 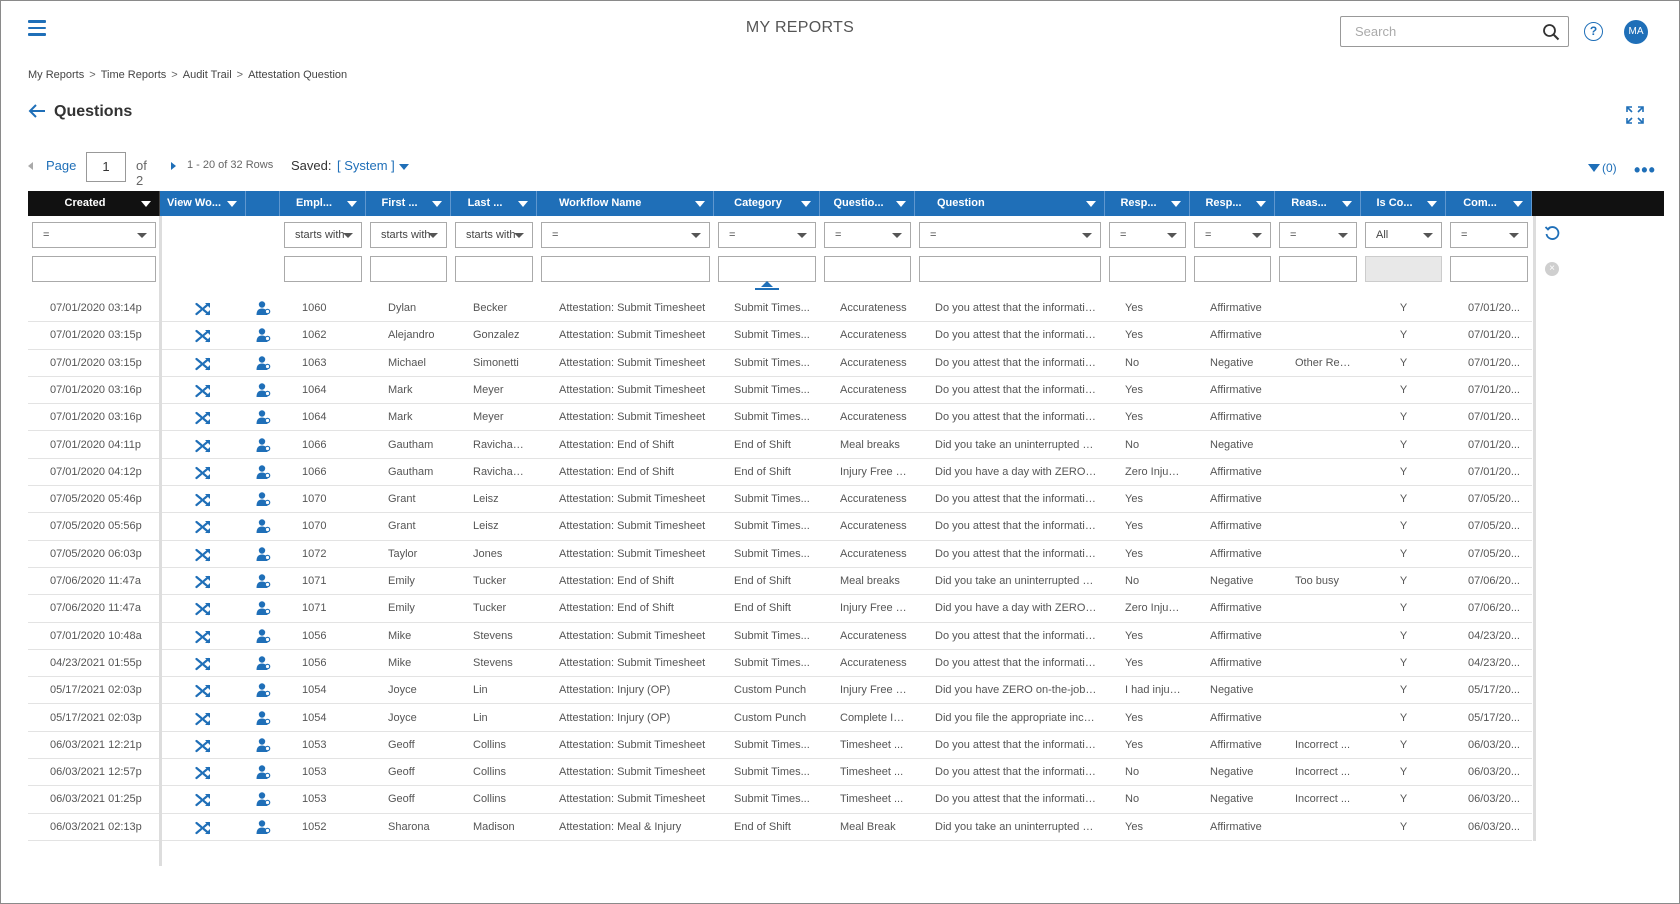 What do you see at coordinates (173, 166) in the screenshot?
I see `next-page-icon` at bounding box center [173, 166].